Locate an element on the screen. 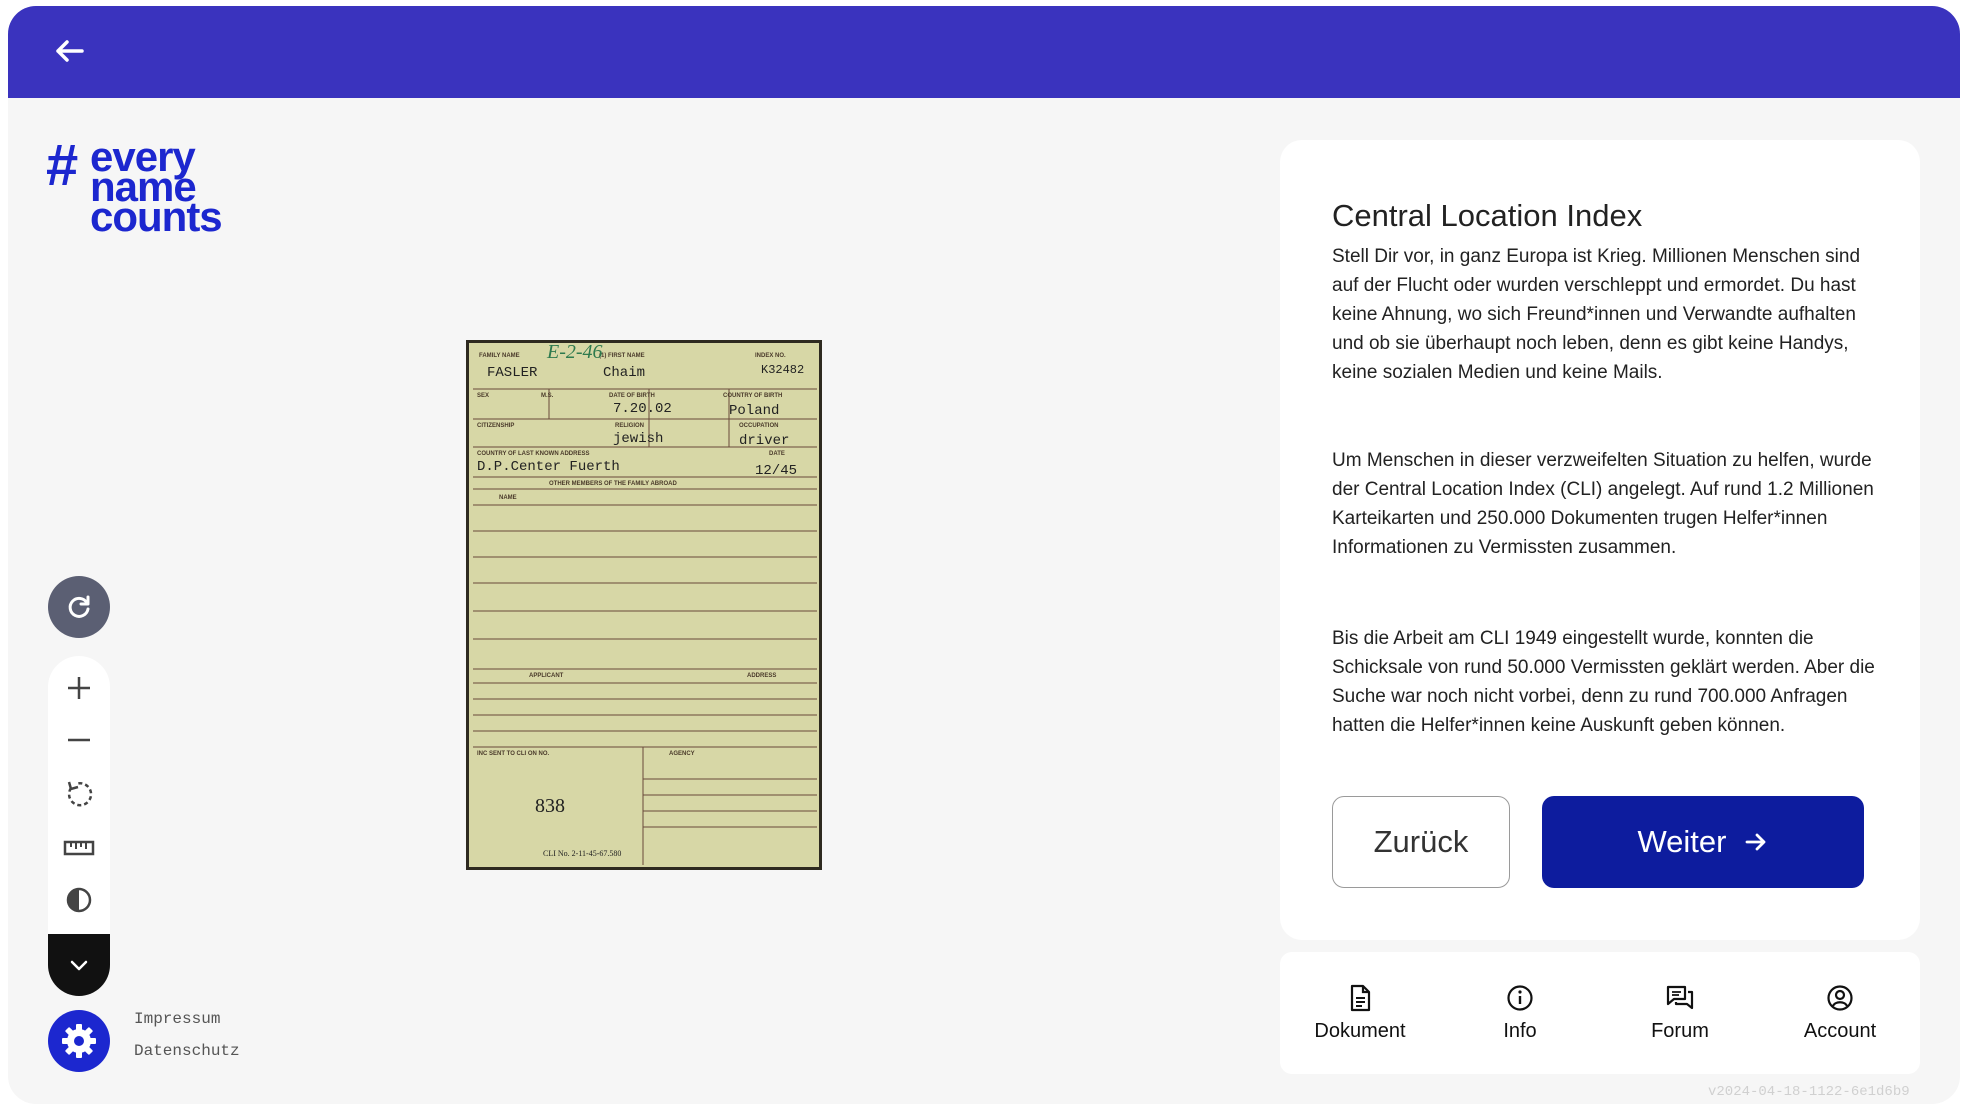 The width and height of the screenshot is (1970, 1106). refresh-icon is located at coordinates (79, 606).